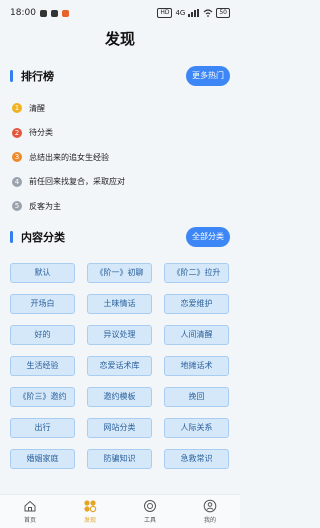  What do you see at coordinates (120, 76) in the screenshot?
I see `ranking-section-header: 排行榜 更多热门` at bounding box center [120, 76].